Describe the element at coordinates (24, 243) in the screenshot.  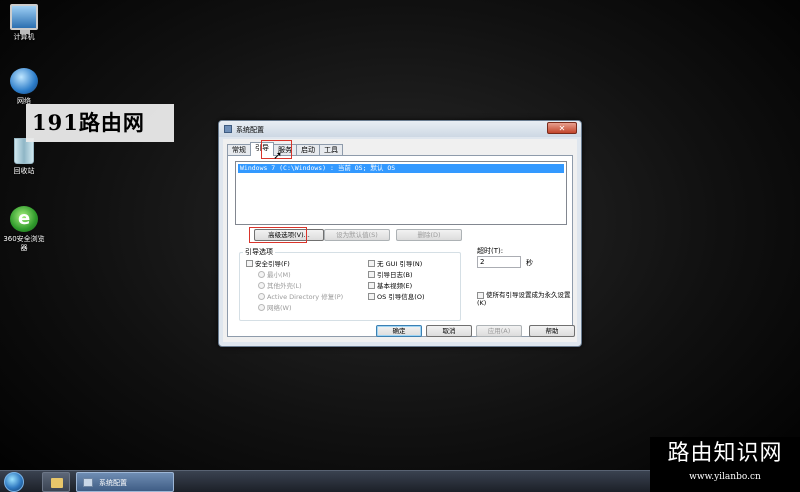
I see `desktop-icon-label: 360安全浏览器` at that location.